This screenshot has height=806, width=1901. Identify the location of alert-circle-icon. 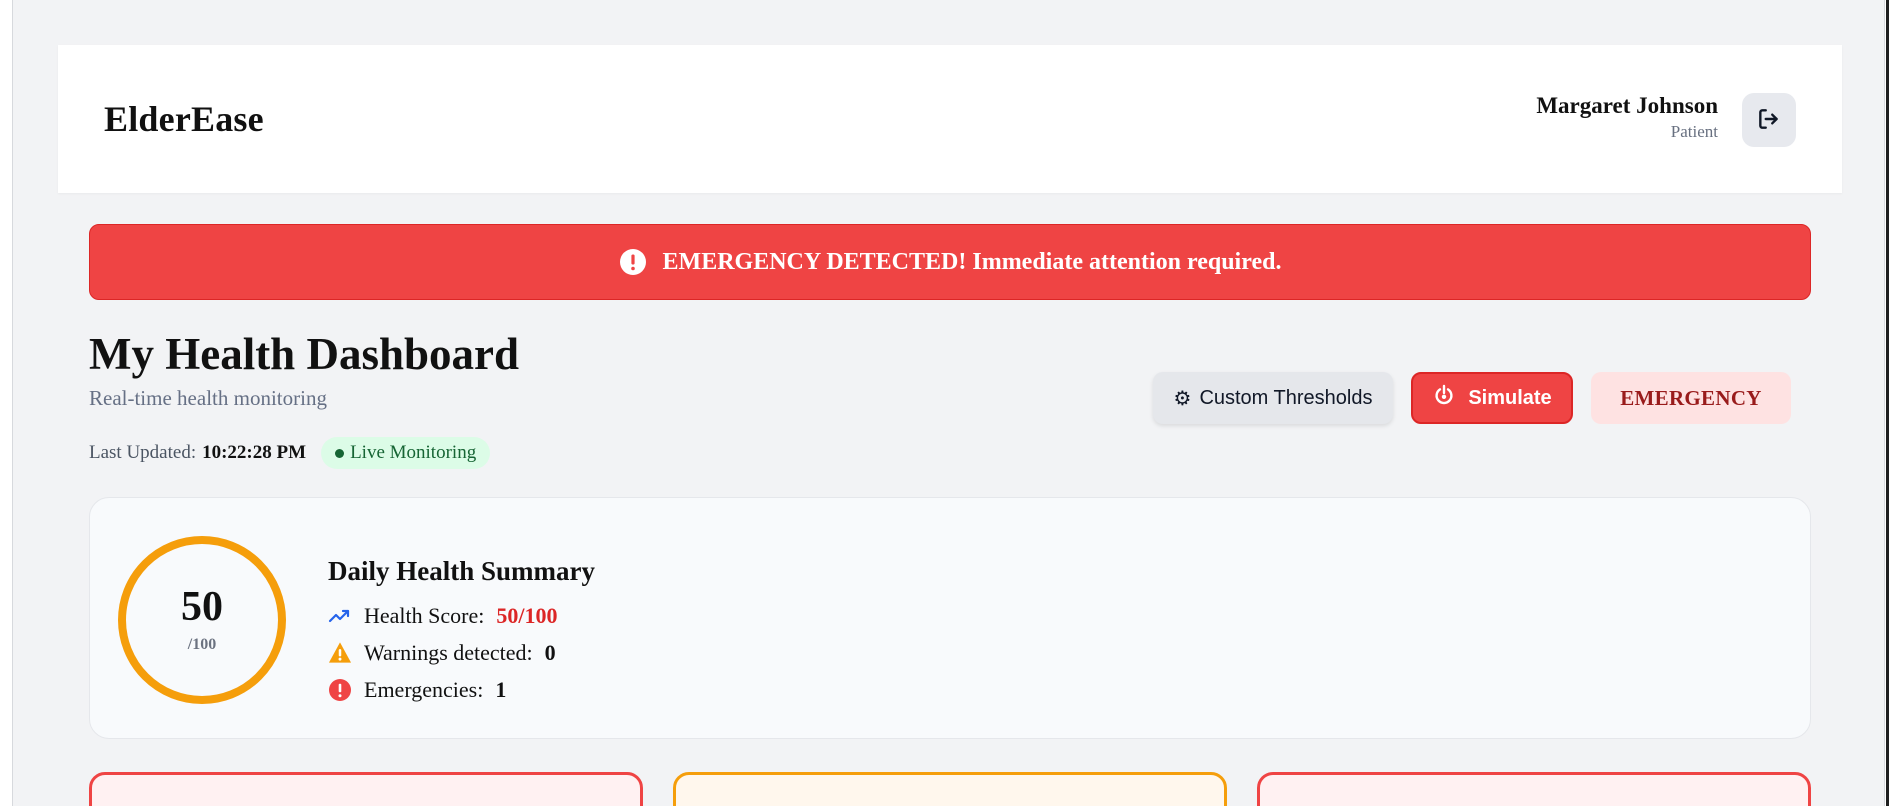
(633, 262).